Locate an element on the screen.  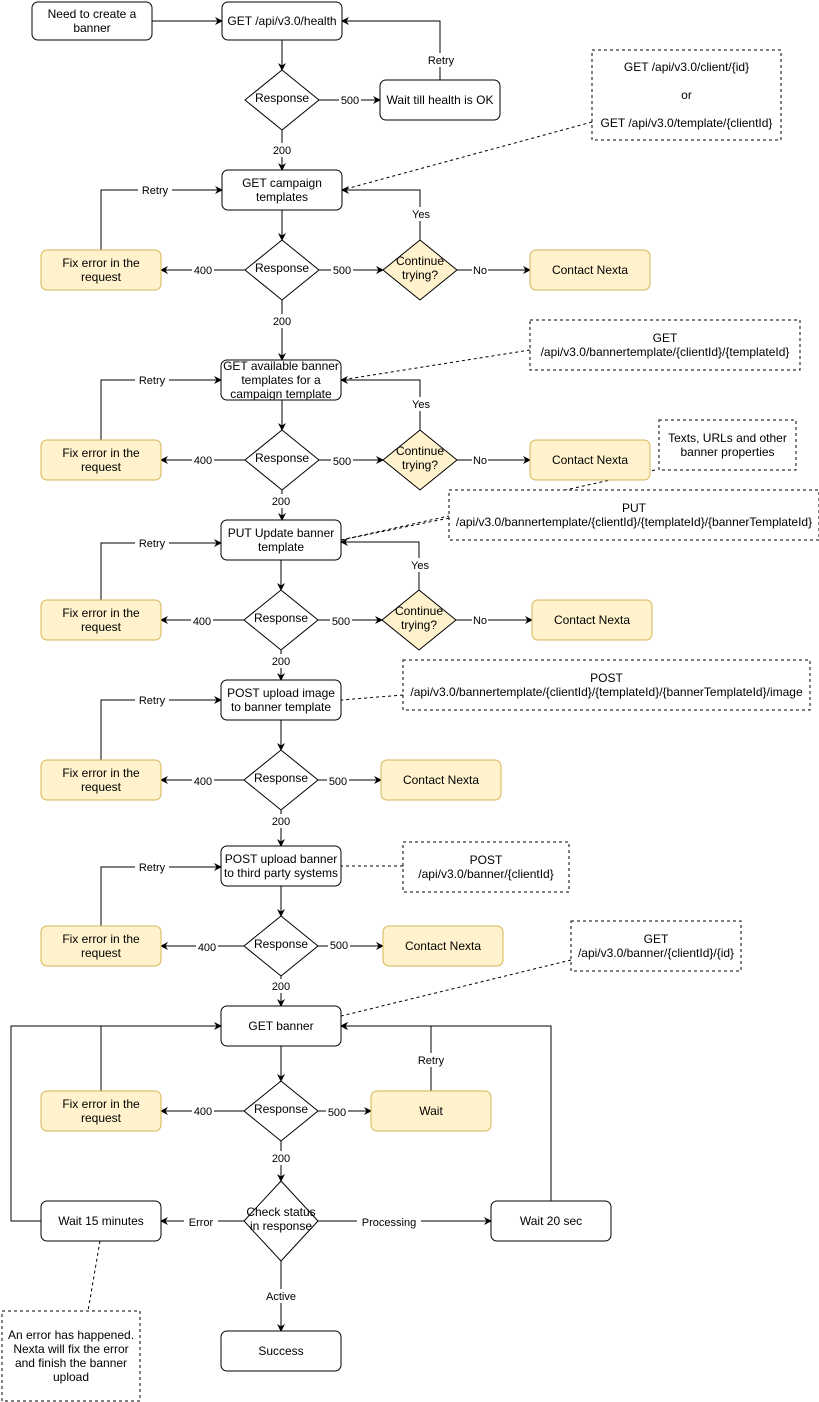
node-text-line: POST is located at coordinates (486, 860).